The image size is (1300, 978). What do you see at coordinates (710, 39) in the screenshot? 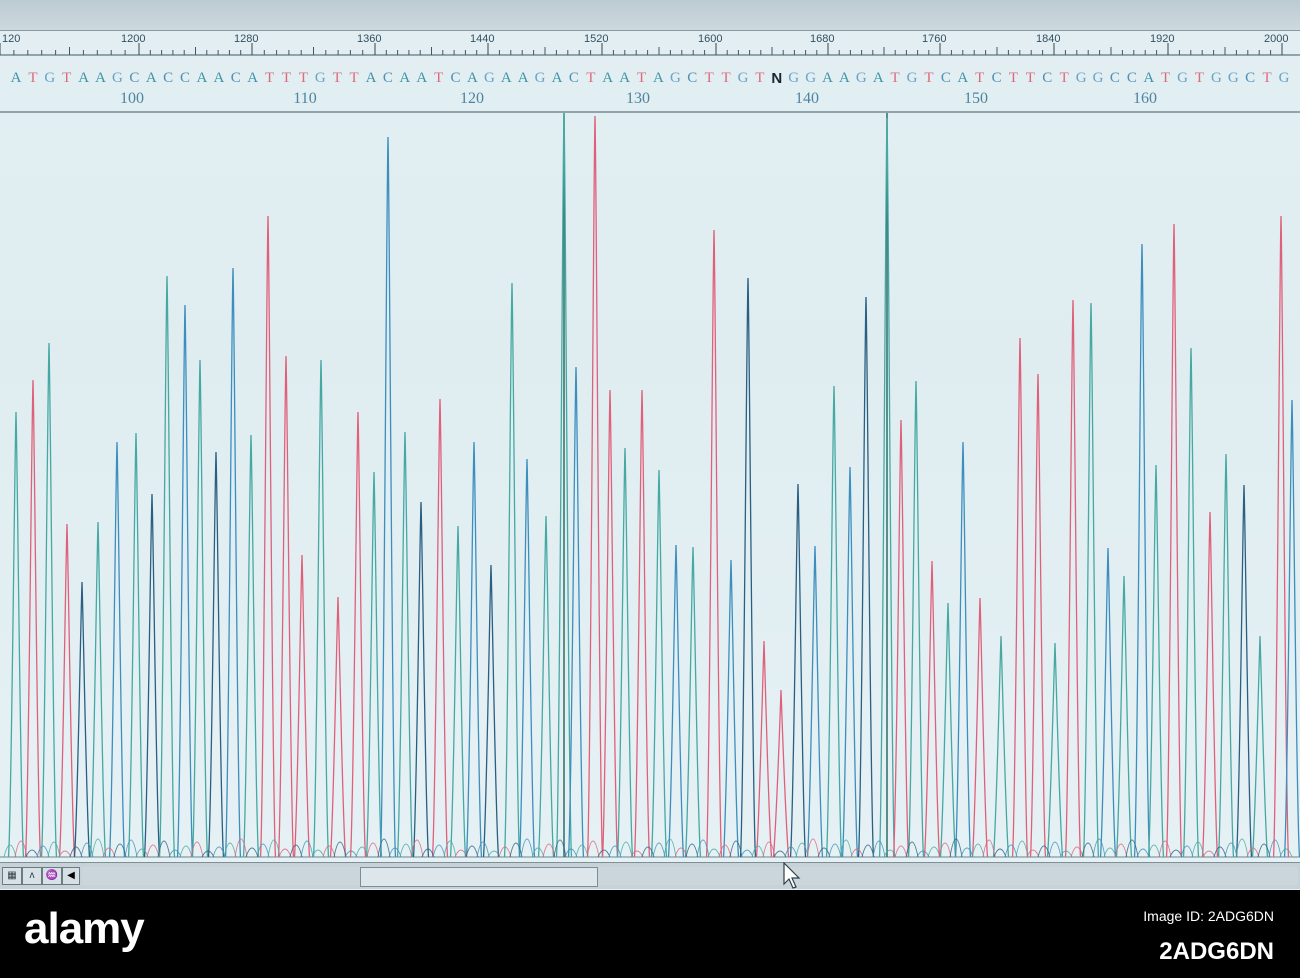
I see `ruler-tick-label: 1600` at bounding box center [710, 39].